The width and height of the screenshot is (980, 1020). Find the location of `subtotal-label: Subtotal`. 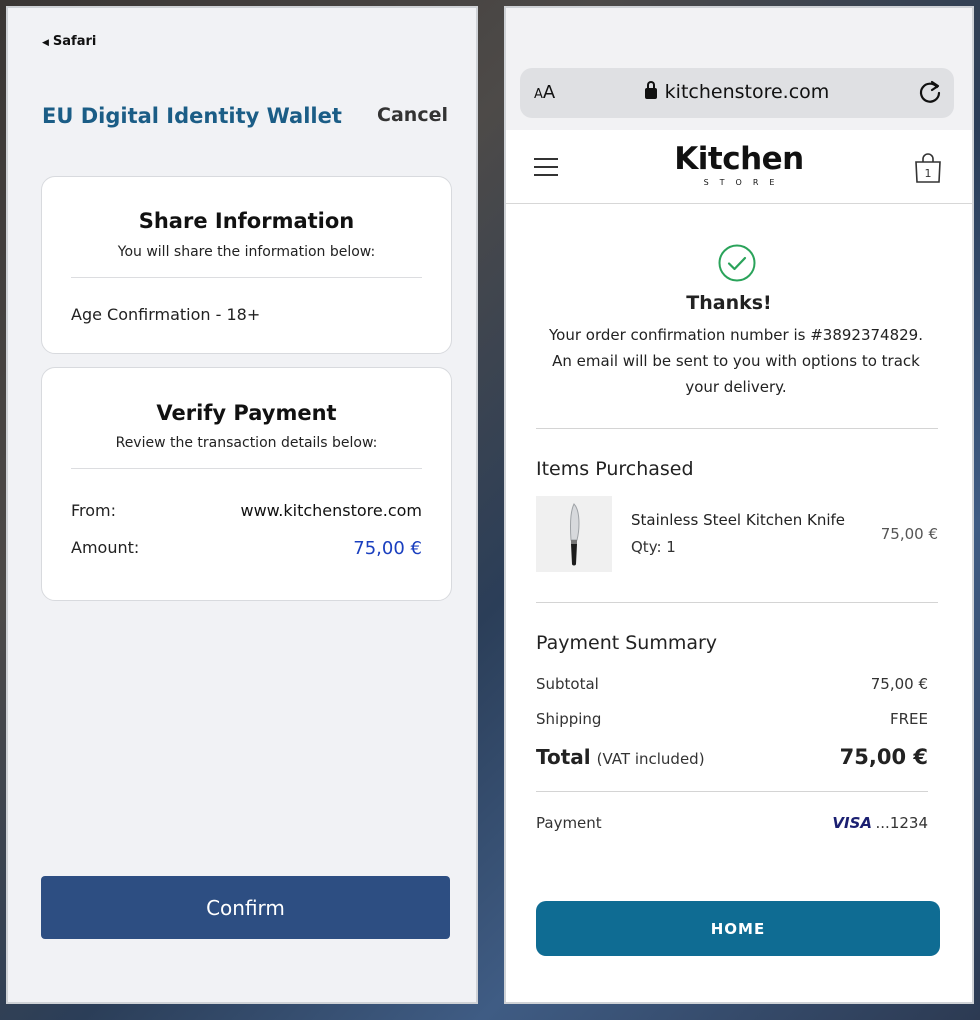

subtotal-label: Subtotal is located at coordinates (567, 684).